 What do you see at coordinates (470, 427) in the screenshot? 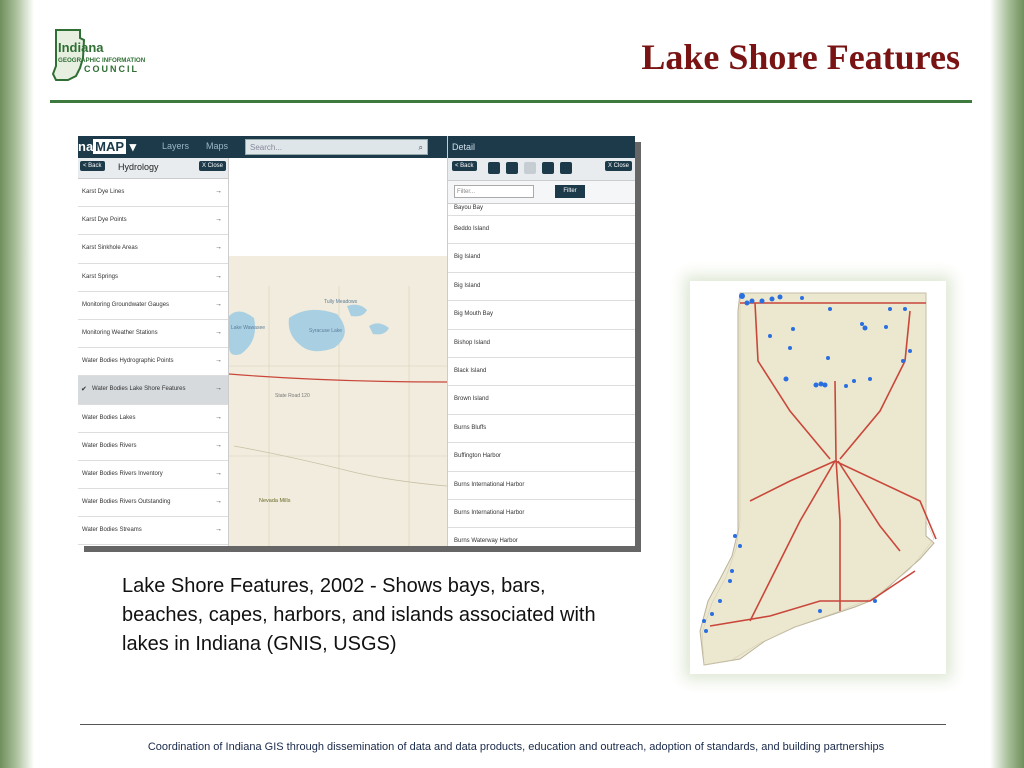
I see `list-item-label: Burns Bluffs` at bounding box center [470, 427].